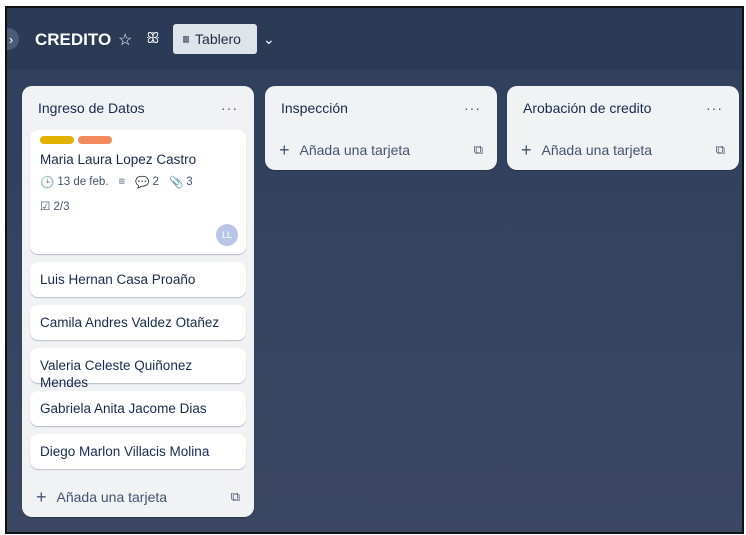 This screenshot has height=535, width=746. I want to click on list-inspeccion: Inspección ··· + Añada una tarjeta ⧉, so click(381, 128).